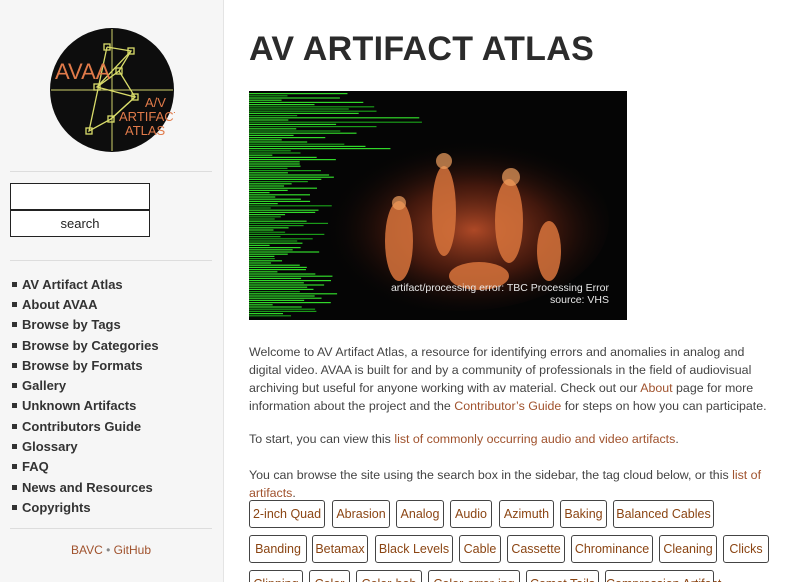  I want to click on about-link: About, so click(656, 388).